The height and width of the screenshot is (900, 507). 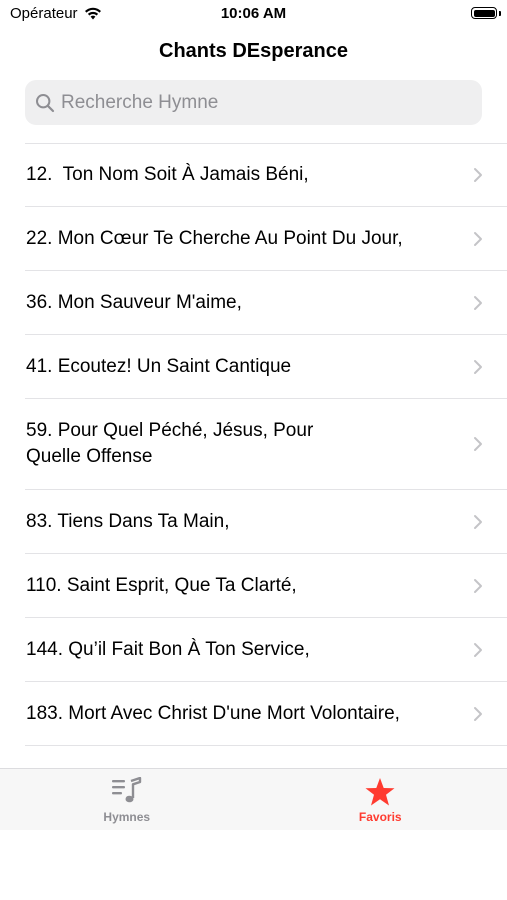 What do you see at coordinates (134, 302) in the screenshot?
I see `hymn-title: 36. Mon Sauveur M'aime,` at bounding box center [134, 302].